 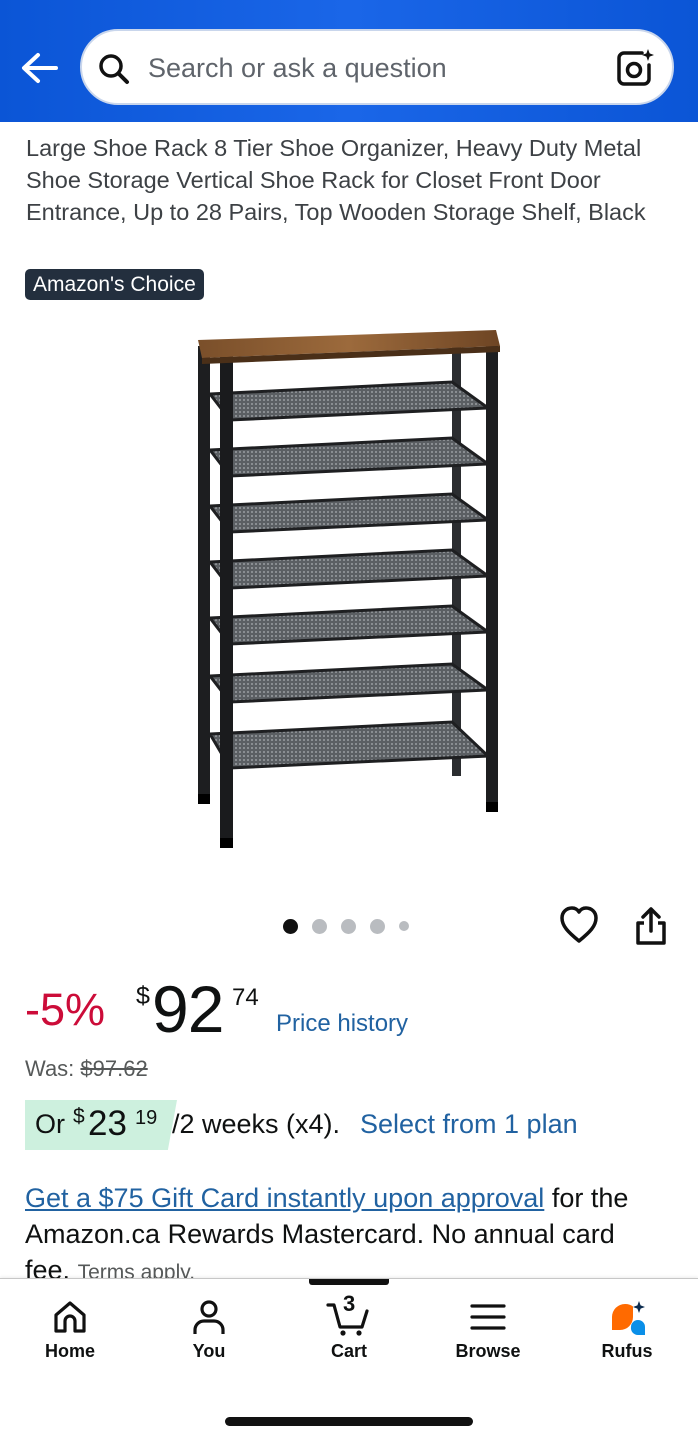 I want to click on price-whole: 92, so click(x=188, y=1009).